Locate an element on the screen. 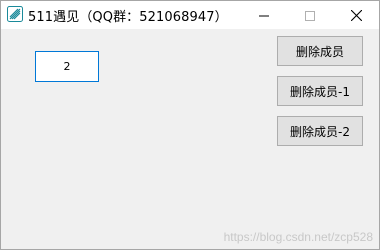  title-bar: 511遇见（QQ群：521068947） is located at coordinates (190, 15).